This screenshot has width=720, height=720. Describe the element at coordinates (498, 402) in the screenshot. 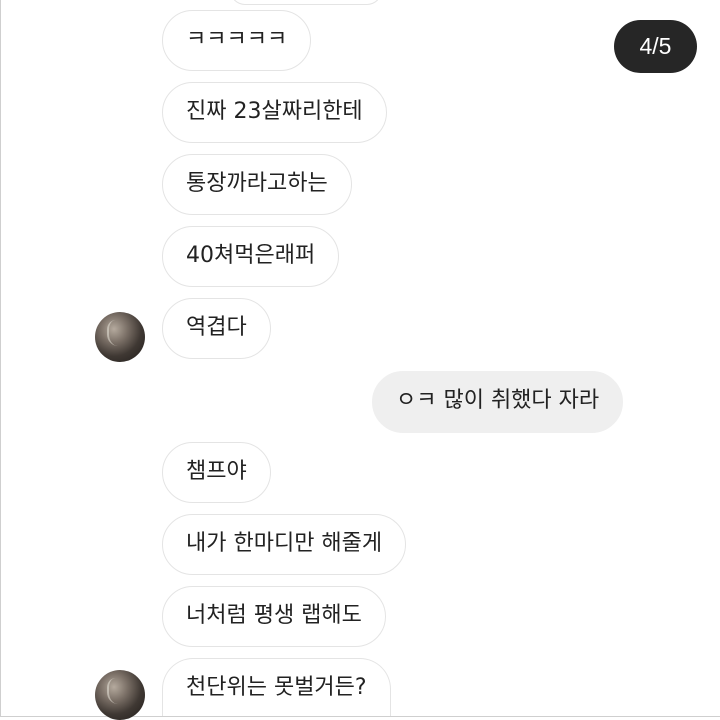

I see `sent-message-bubble: ㅇㅋ 많이 취했다 자라` at that location.